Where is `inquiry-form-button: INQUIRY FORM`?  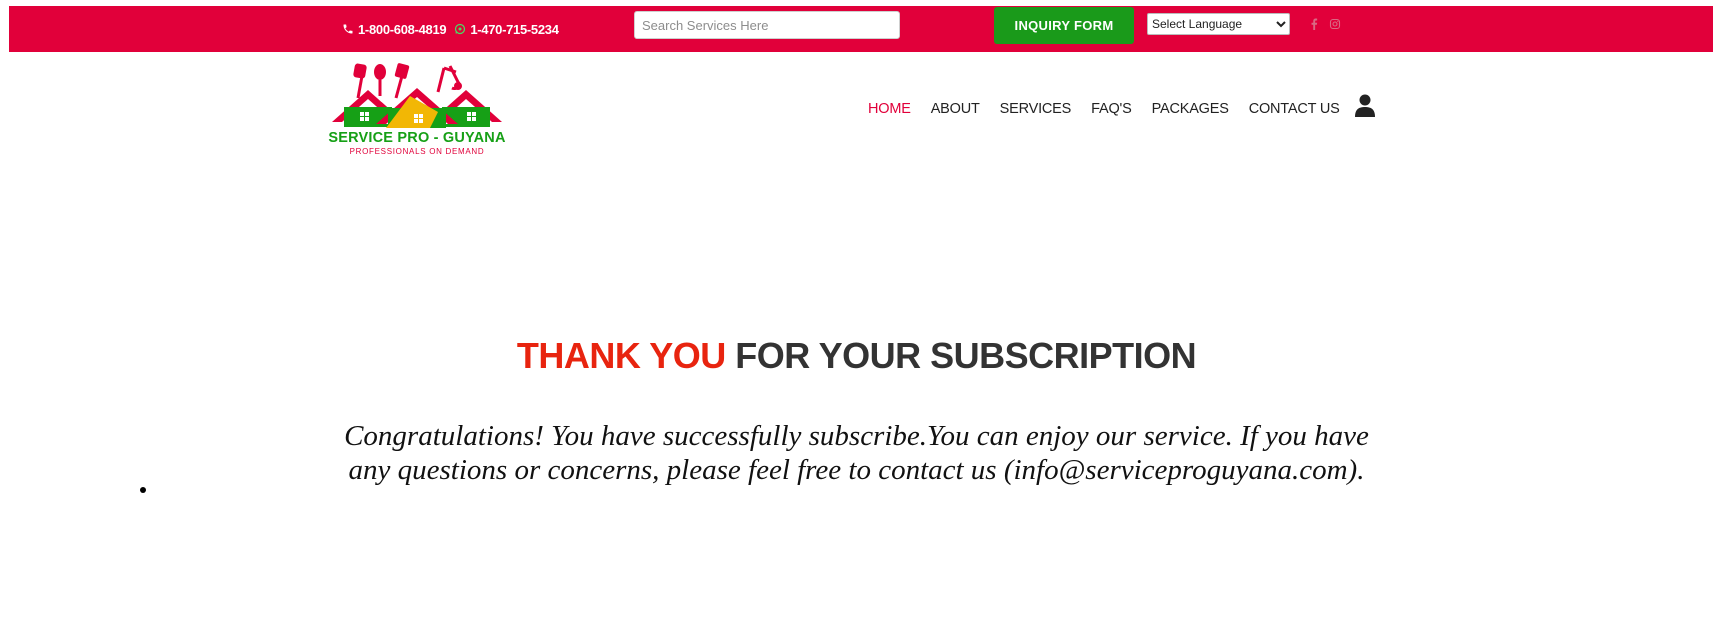 inquiry-form-button: INQUIRY FORM is located at coordinates (1064, 25).